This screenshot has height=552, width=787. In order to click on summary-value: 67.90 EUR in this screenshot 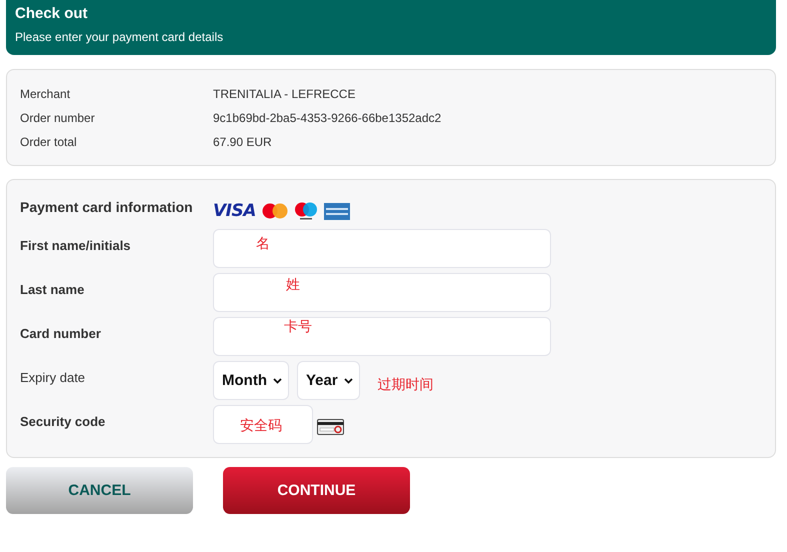, I will do `click(243, 142)`.